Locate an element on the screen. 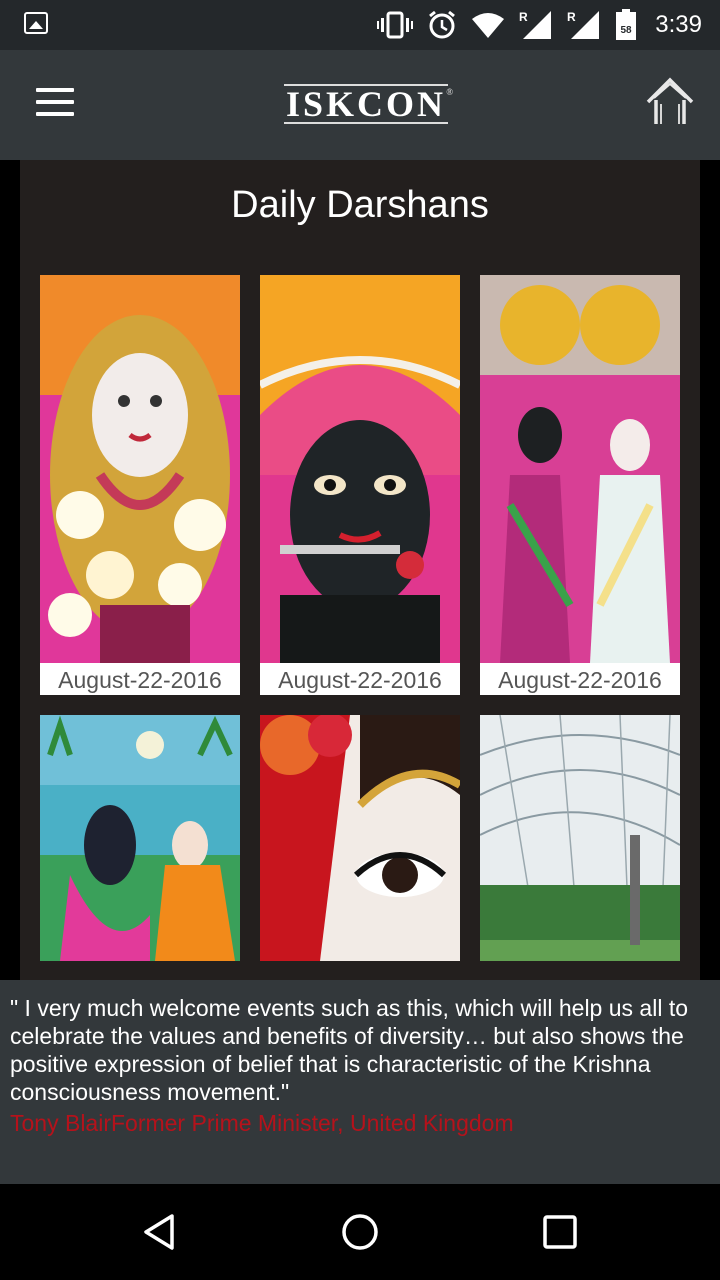  logo-text: ISKCON is located at coordinates (366, 104).